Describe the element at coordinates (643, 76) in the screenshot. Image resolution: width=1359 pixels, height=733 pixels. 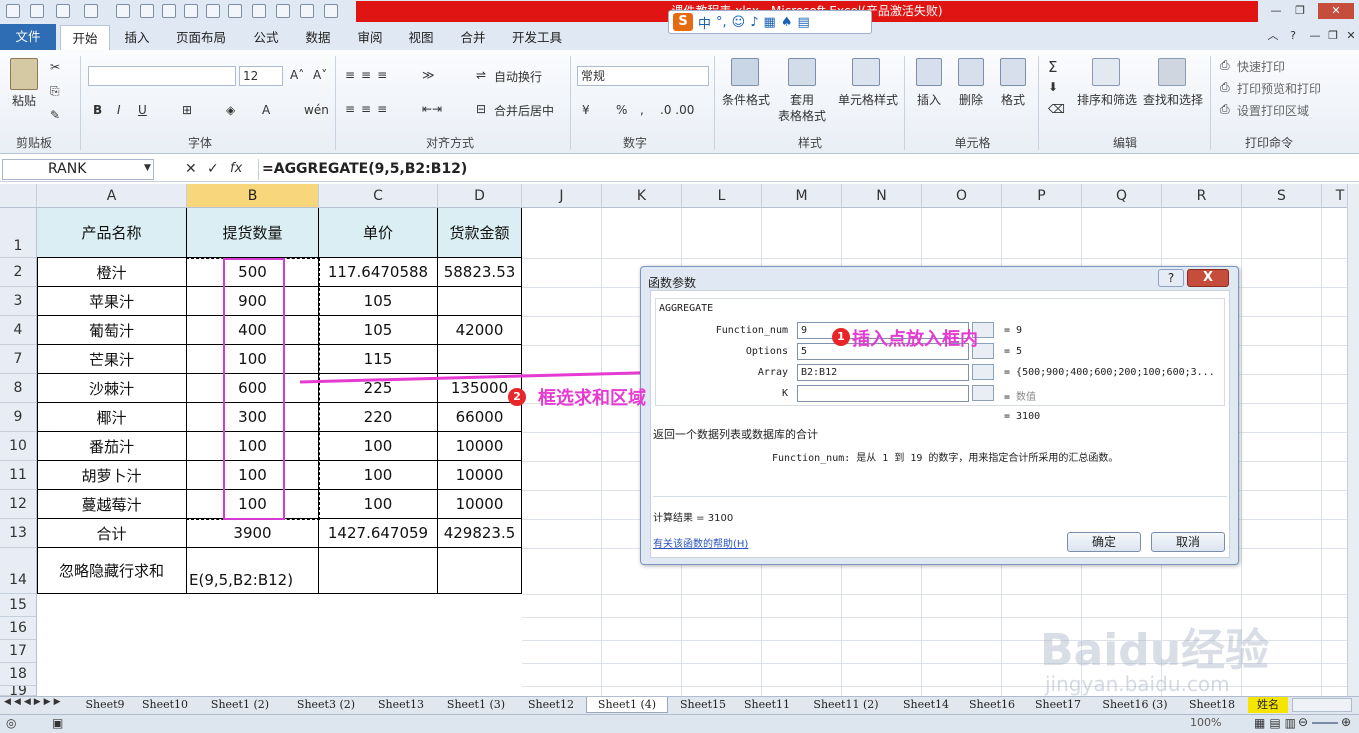
I see `number-format-combo: 常规` at that location.